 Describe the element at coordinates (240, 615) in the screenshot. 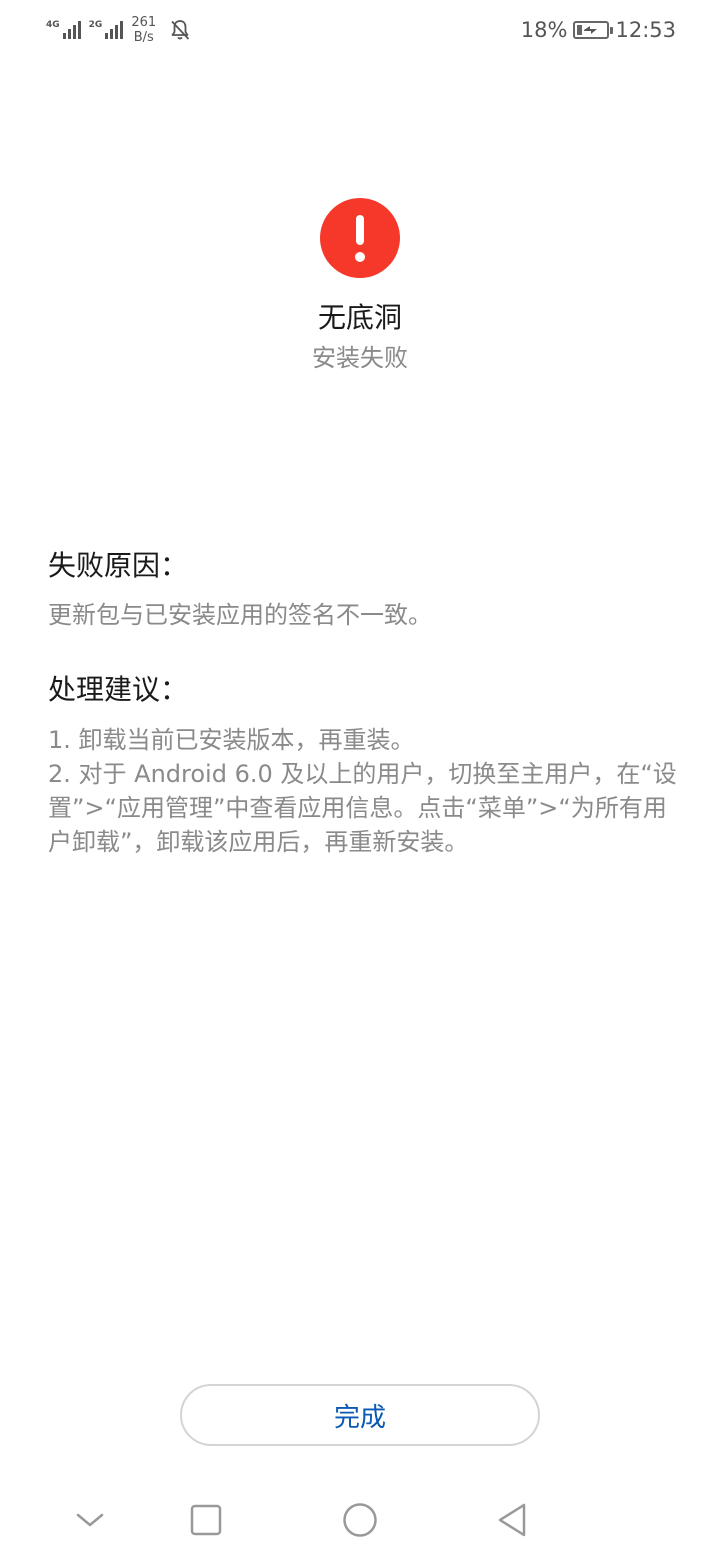

I see `failure-reason-text: 更新包与已安装应用的签名不一致。` at that location.